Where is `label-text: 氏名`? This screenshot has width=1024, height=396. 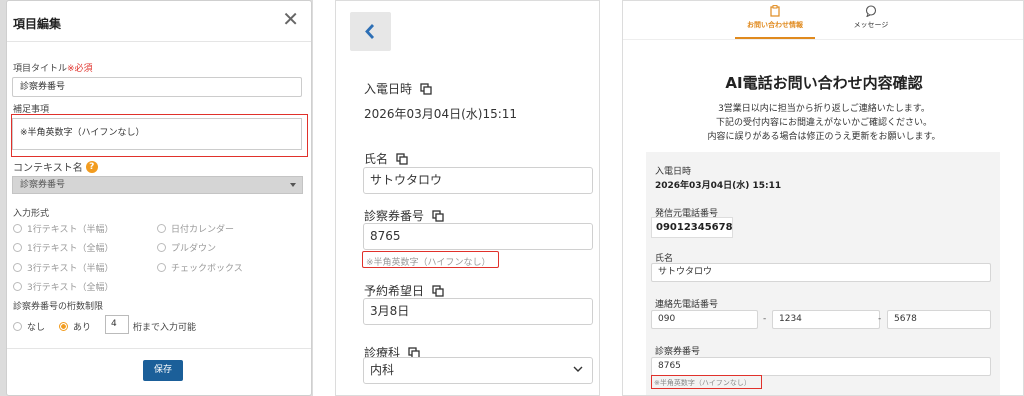
label-text: 氏名 is located at coordinates (376, 159).